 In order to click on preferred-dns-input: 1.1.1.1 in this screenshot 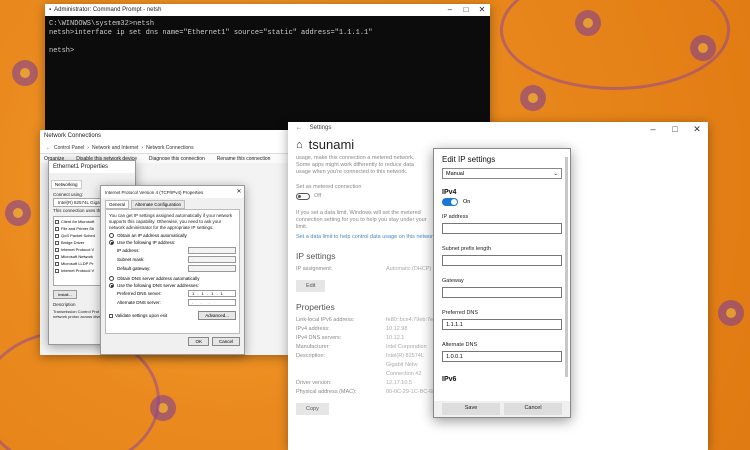, I will do `click(502, 324)`.